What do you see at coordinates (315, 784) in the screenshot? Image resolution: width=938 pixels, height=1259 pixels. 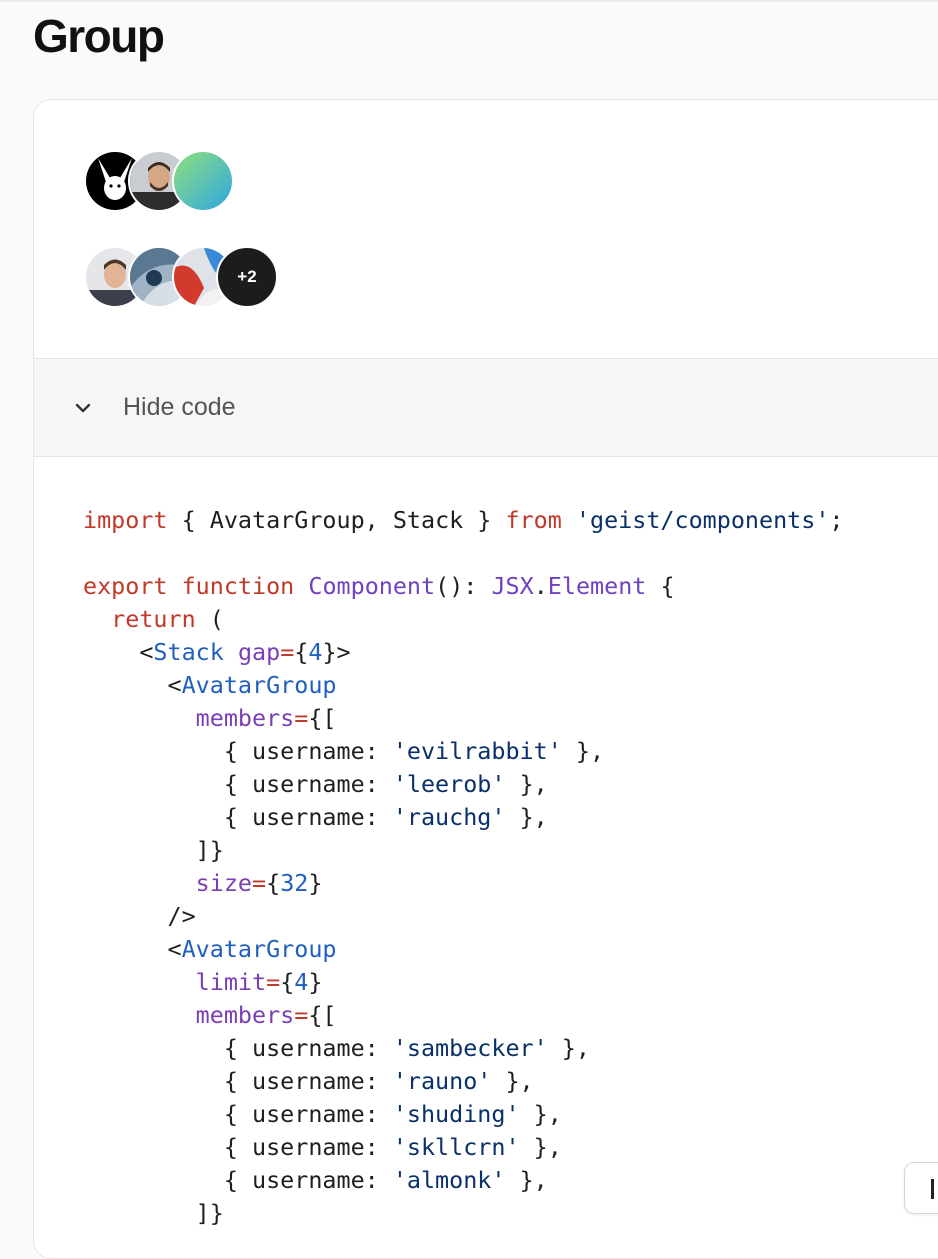 I see `code-line: { username: 'leerob' },` at bounding box center [315, 784].